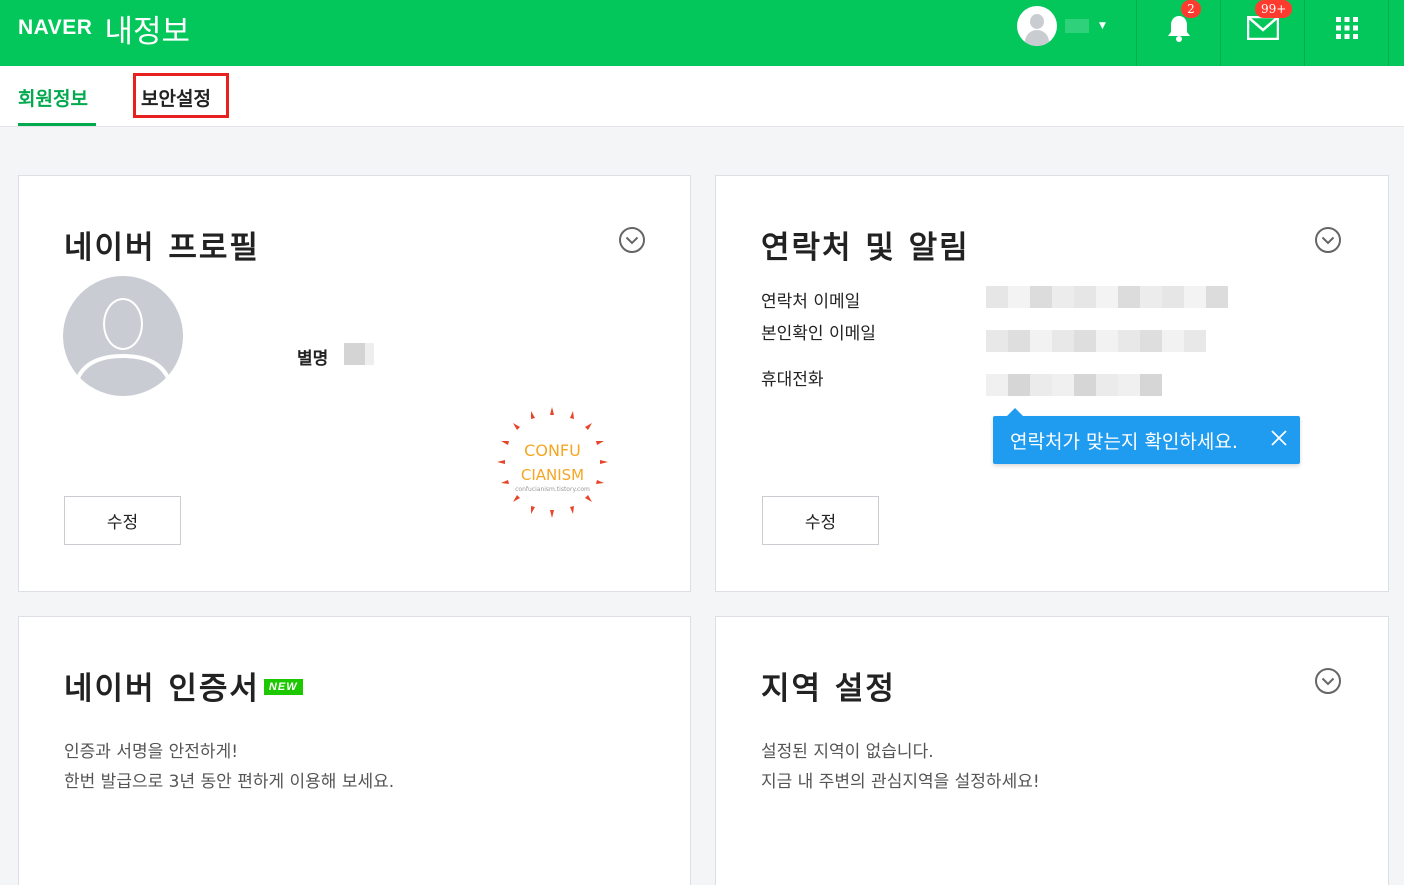  Describe the element at coordinates (313, 359) in the screenshot. I see `nickname-label: 별명` at that location.